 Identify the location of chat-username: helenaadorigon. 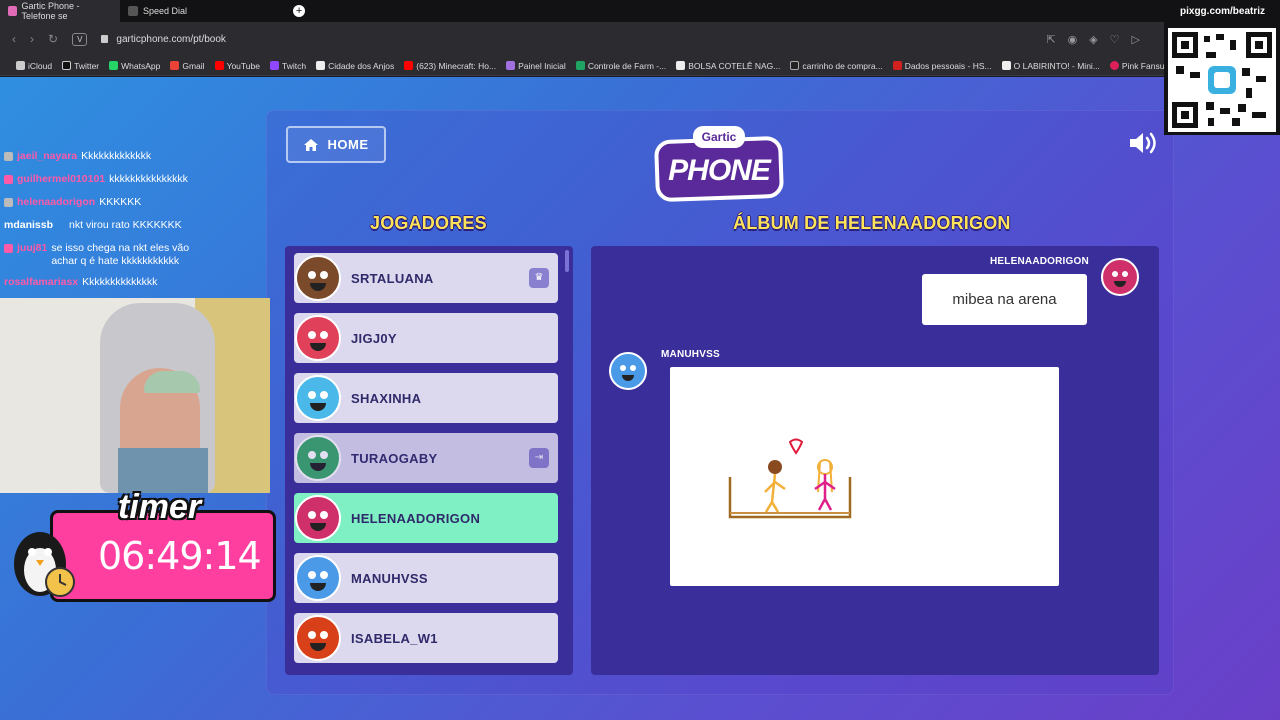
(56, 202).